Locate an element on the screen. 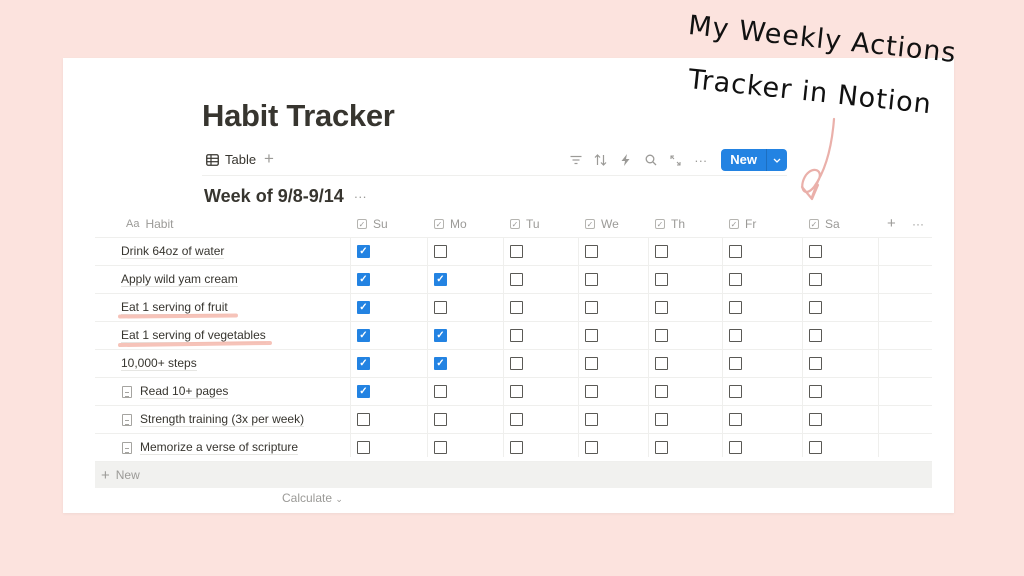 This screenshot has width=1024, height=576. column-divider is located at coordinates (578, 347).